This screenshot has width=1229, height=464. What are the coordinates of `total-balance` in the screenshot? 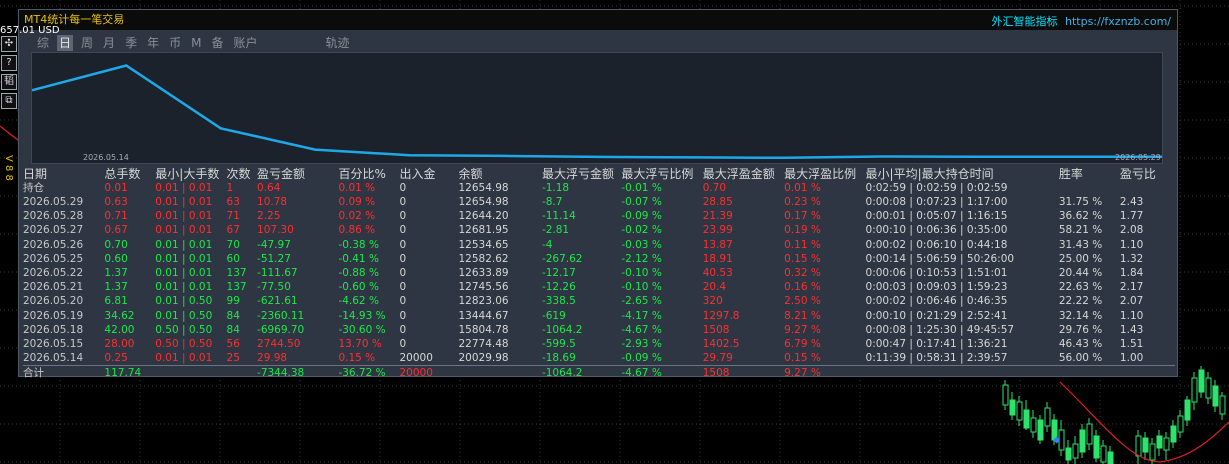 It's located at (500, 373).